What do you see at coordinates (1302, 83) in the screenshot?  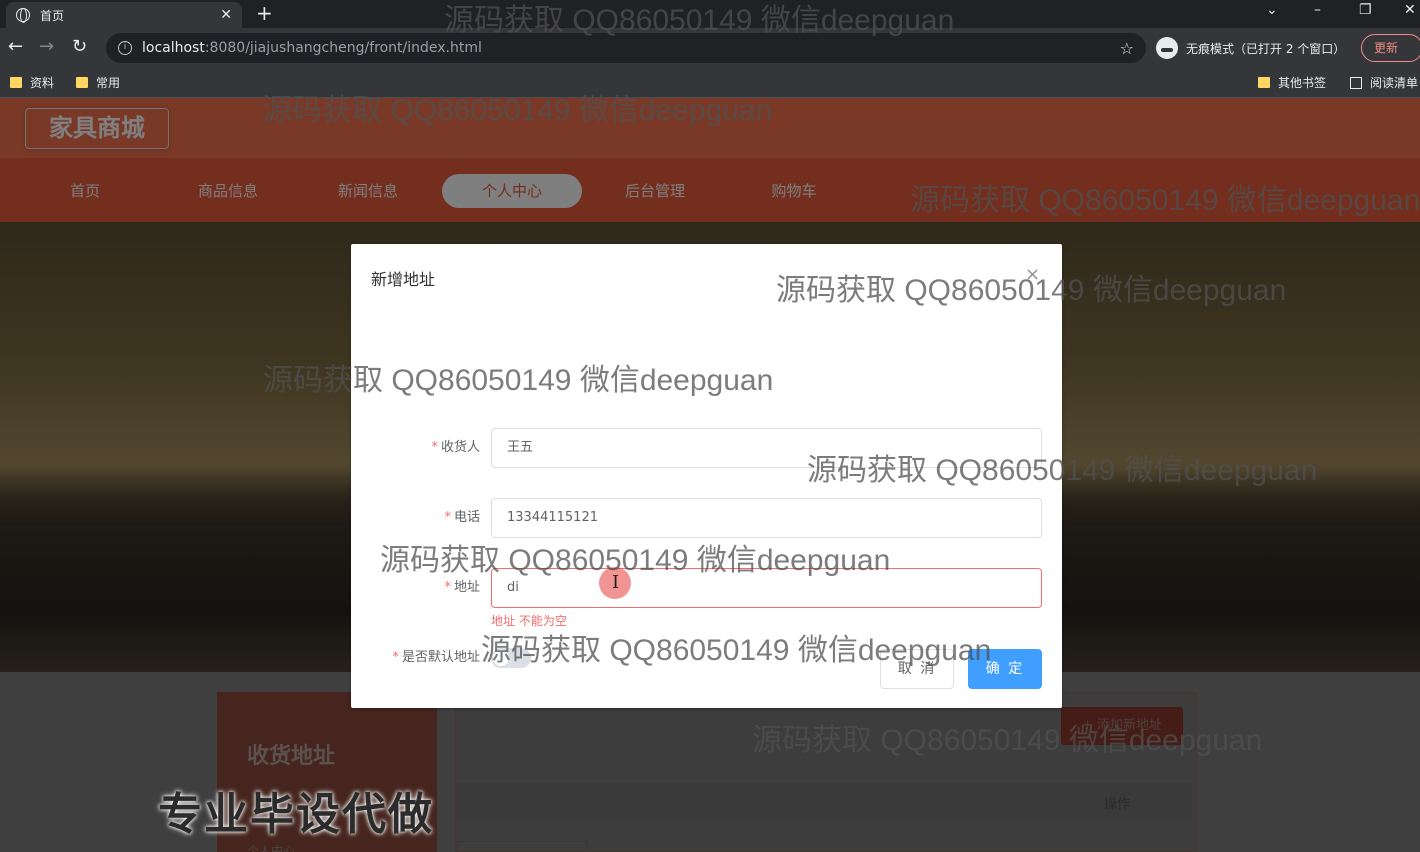 I see `other-bookmarks-label: 其他书签` at bounding box center [1302, 83].